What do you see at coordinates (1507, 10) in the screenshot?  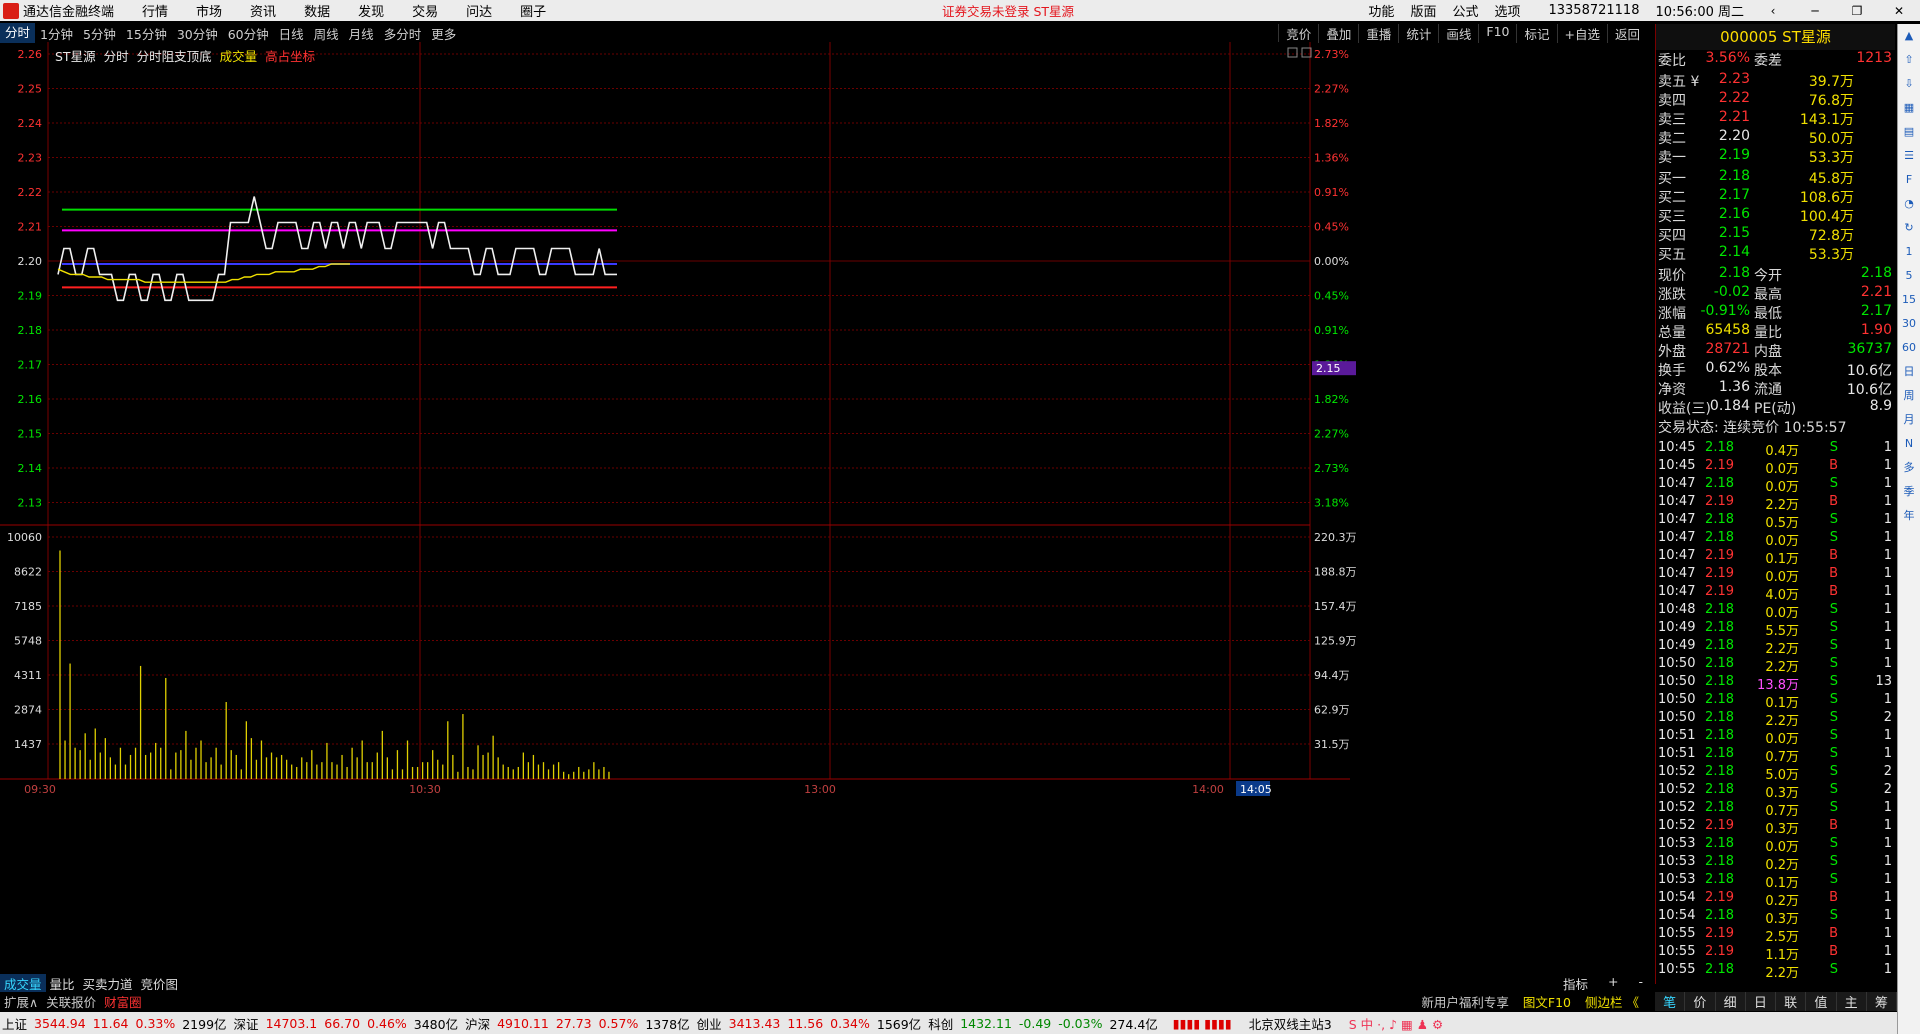 I see `menu-xuanxiang: 选项` at bounding box center [1507, 10].